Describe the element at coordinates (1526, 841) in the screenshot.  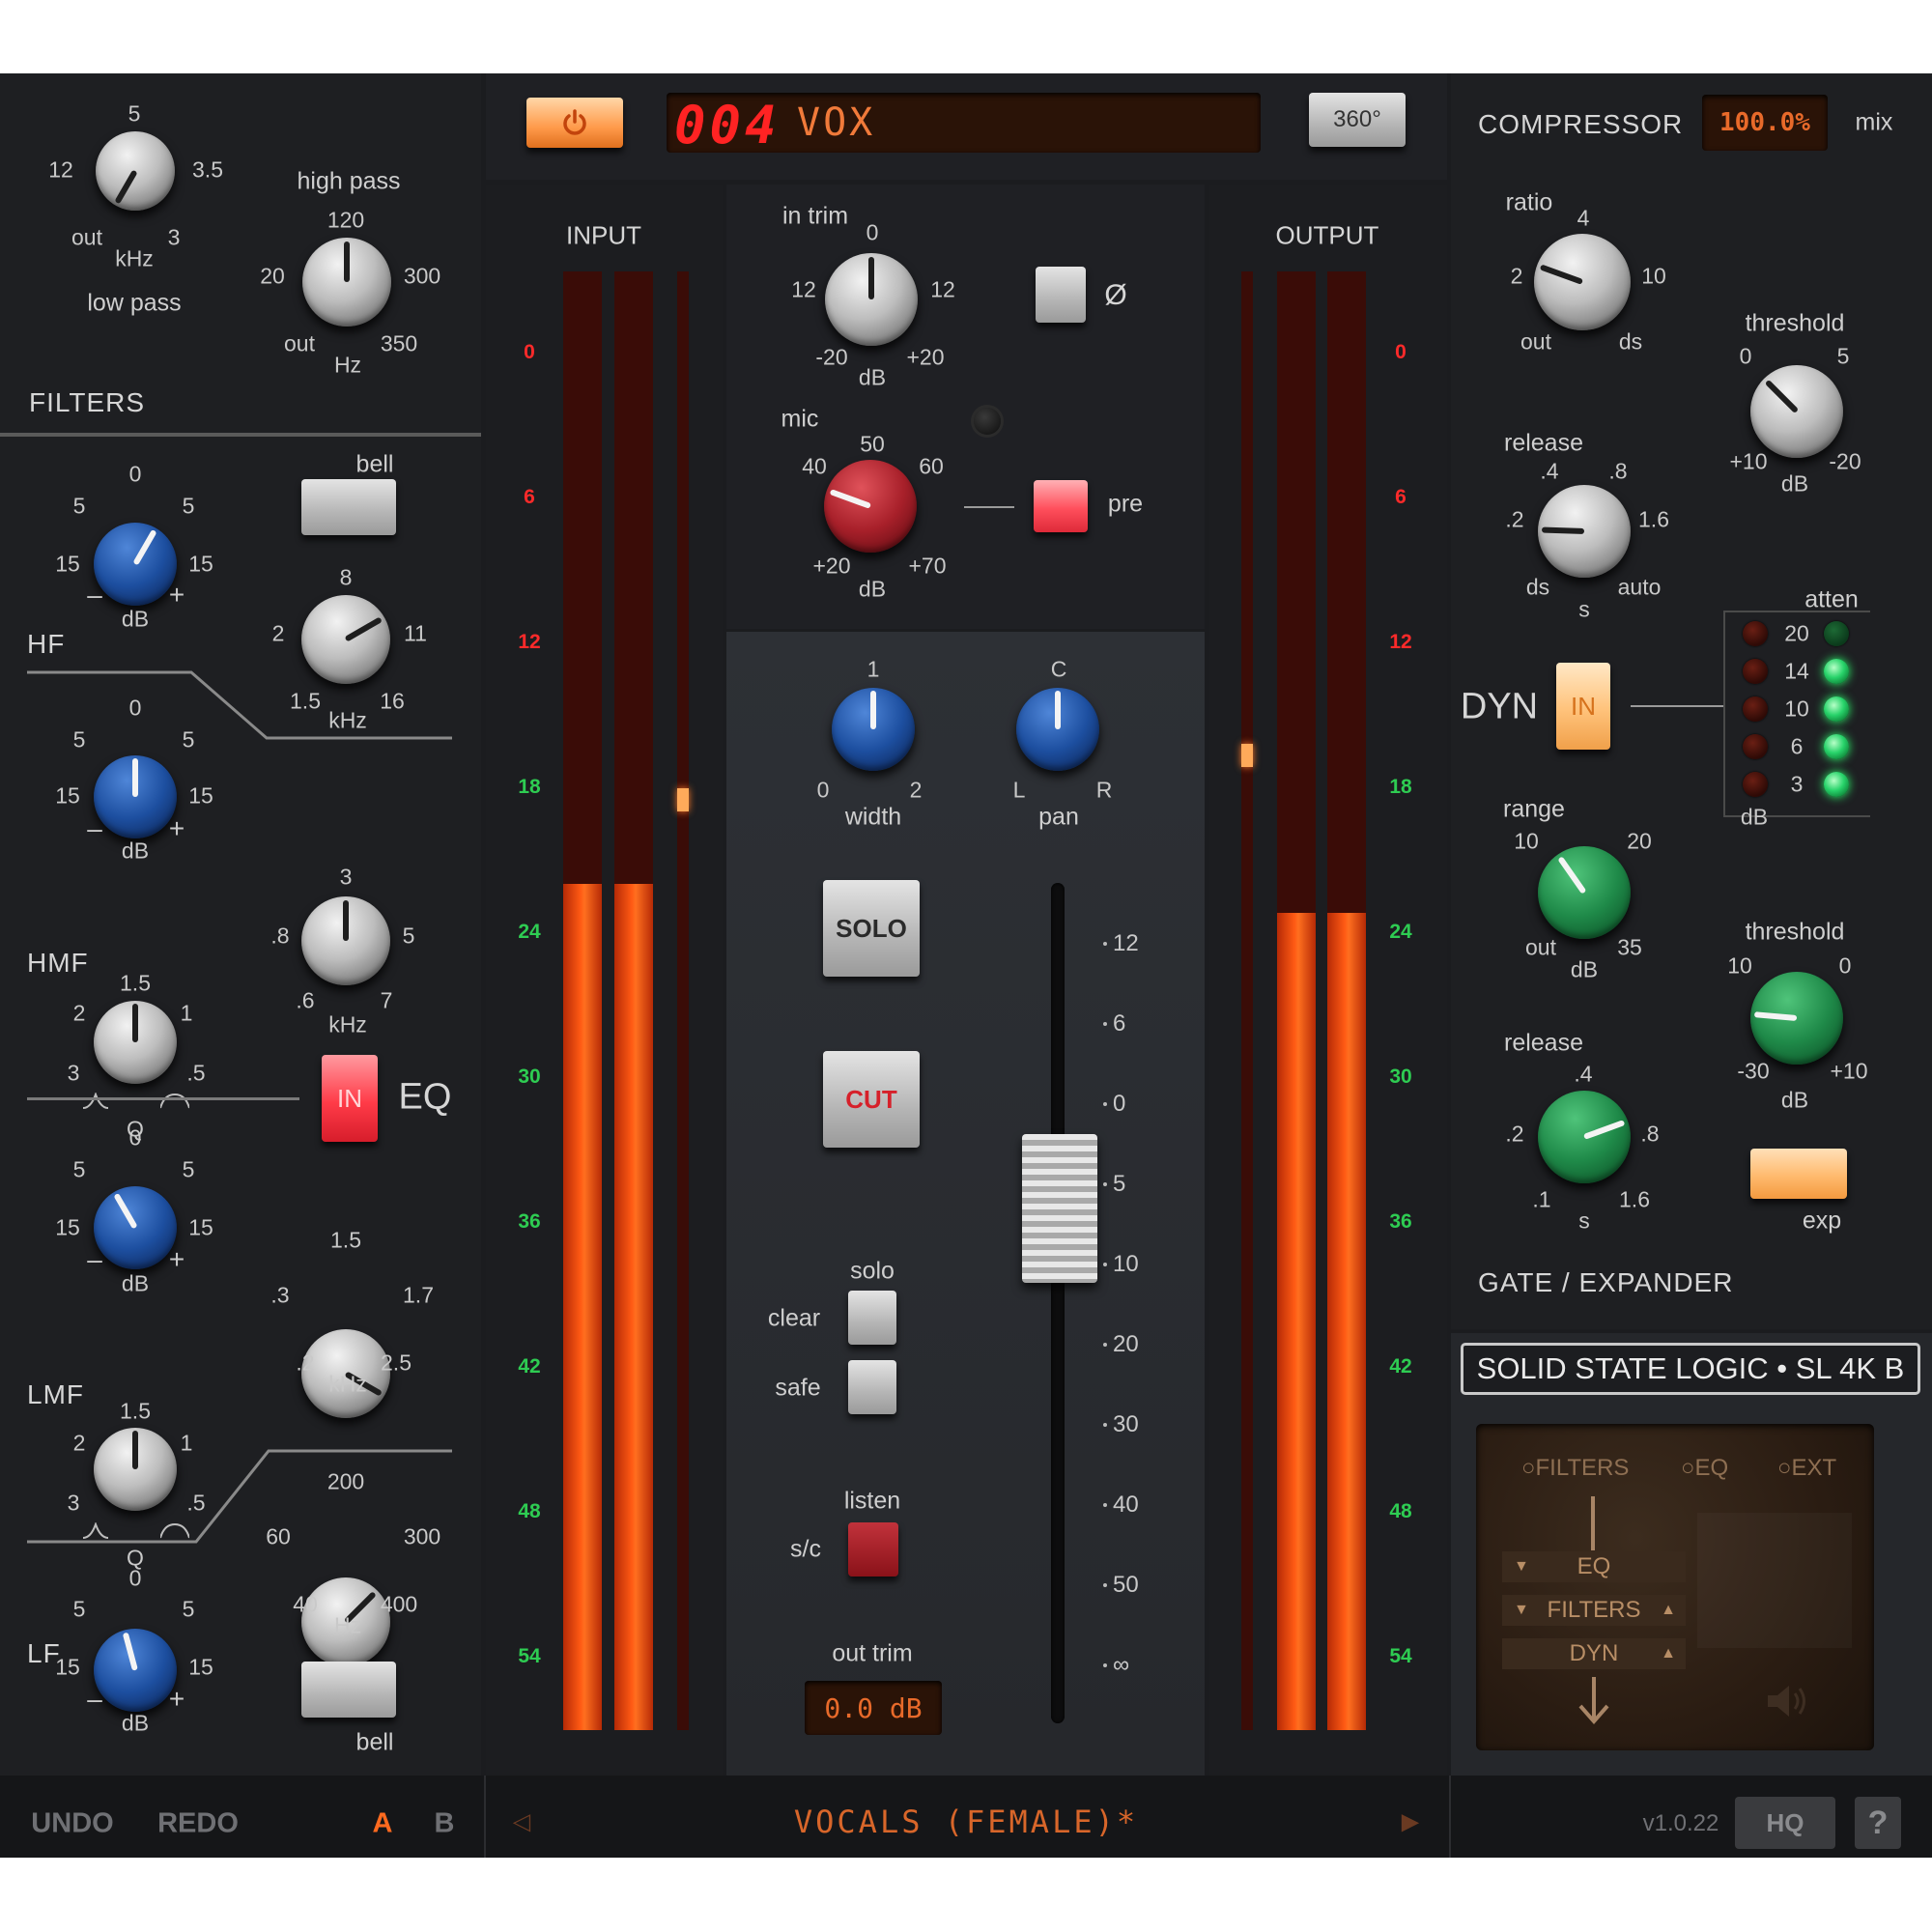
I see `tick-label: 10` at that location.